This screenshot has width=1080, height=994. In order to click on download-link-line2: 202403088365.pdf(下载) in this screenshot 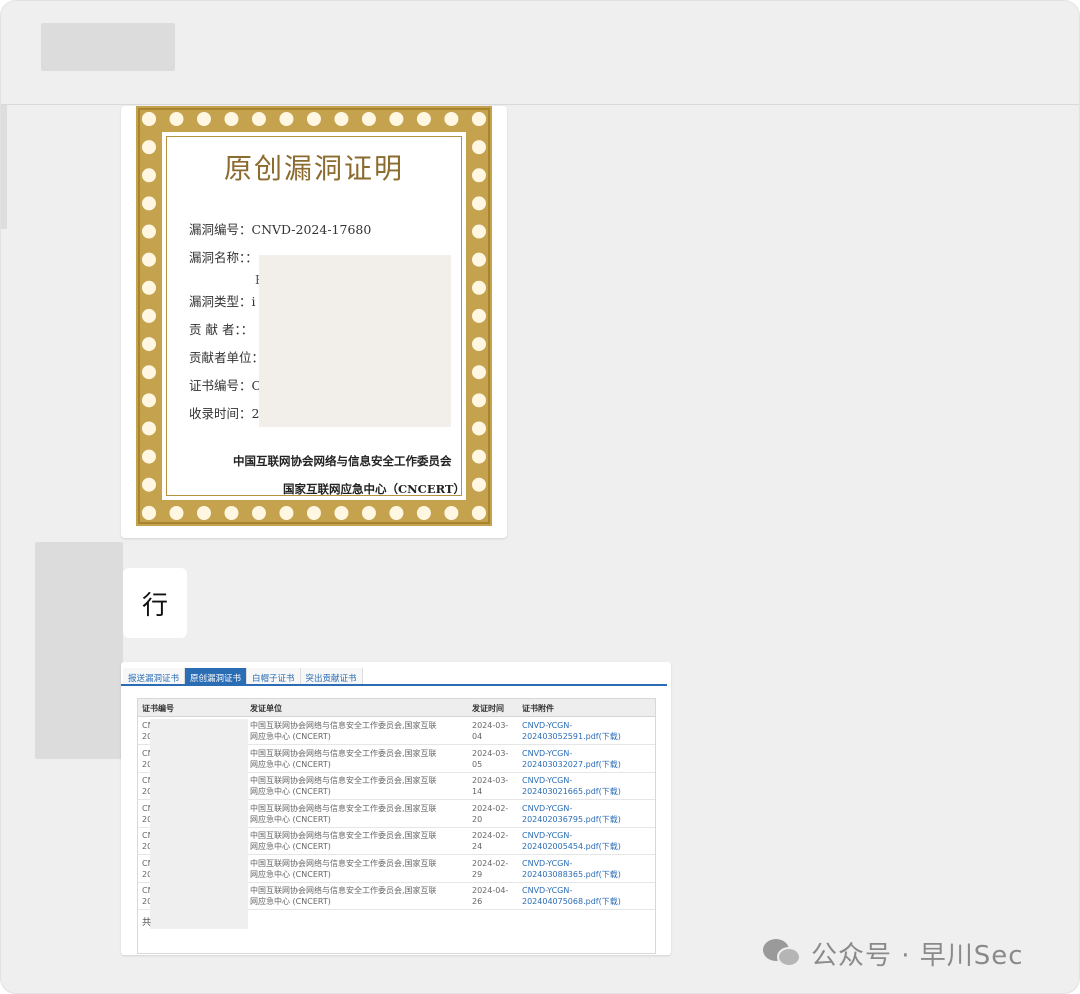, I will do `click(571, 874)`.